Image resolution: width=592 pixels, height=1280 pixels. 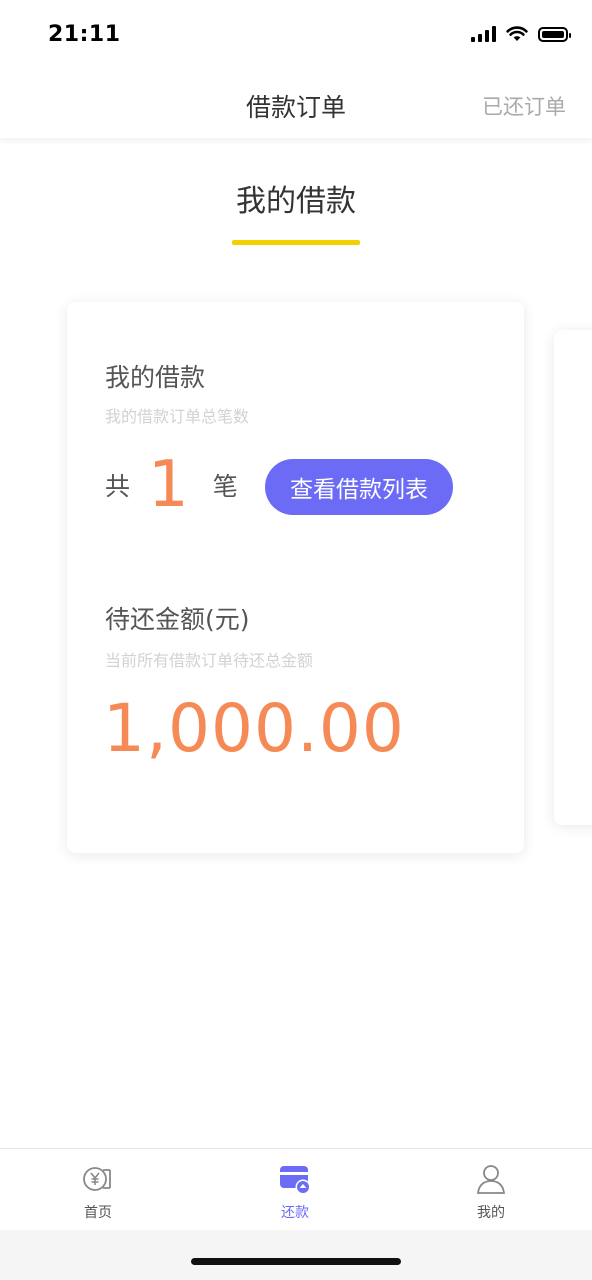 I want to click on battery-icon, so click(x=554, y=34).